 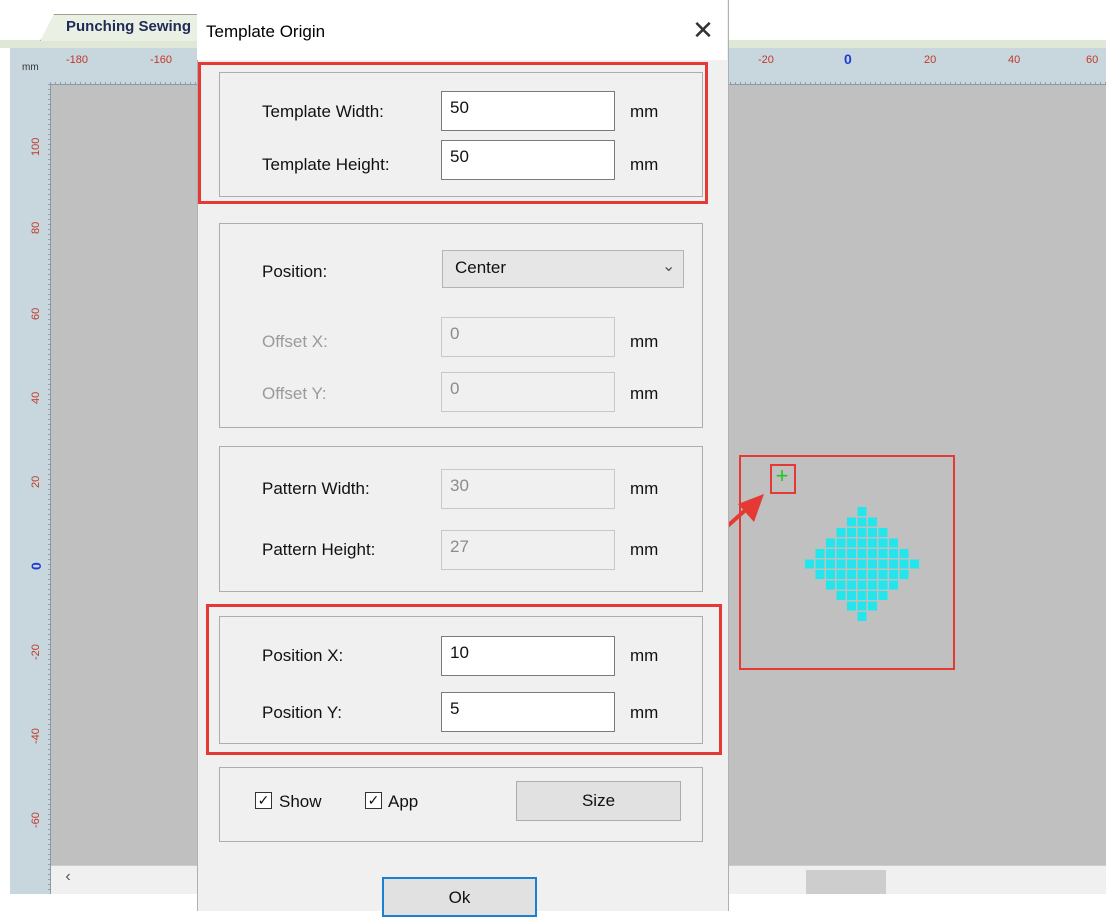 I want to click on position-xy-highlight, so click(x=464, y=679).